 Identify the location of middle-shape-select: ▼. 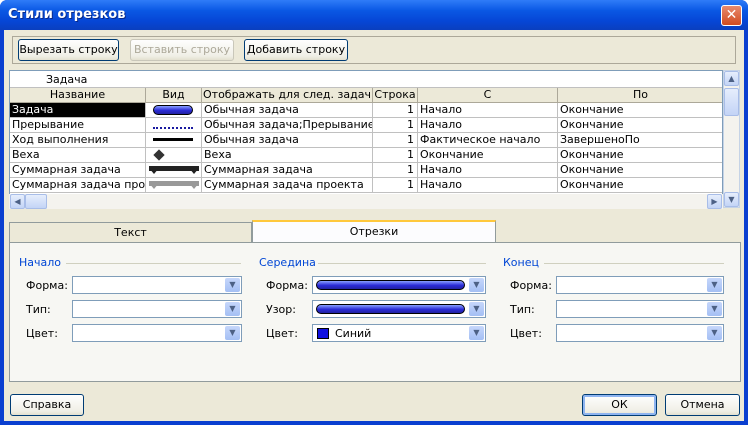
(399, 285).